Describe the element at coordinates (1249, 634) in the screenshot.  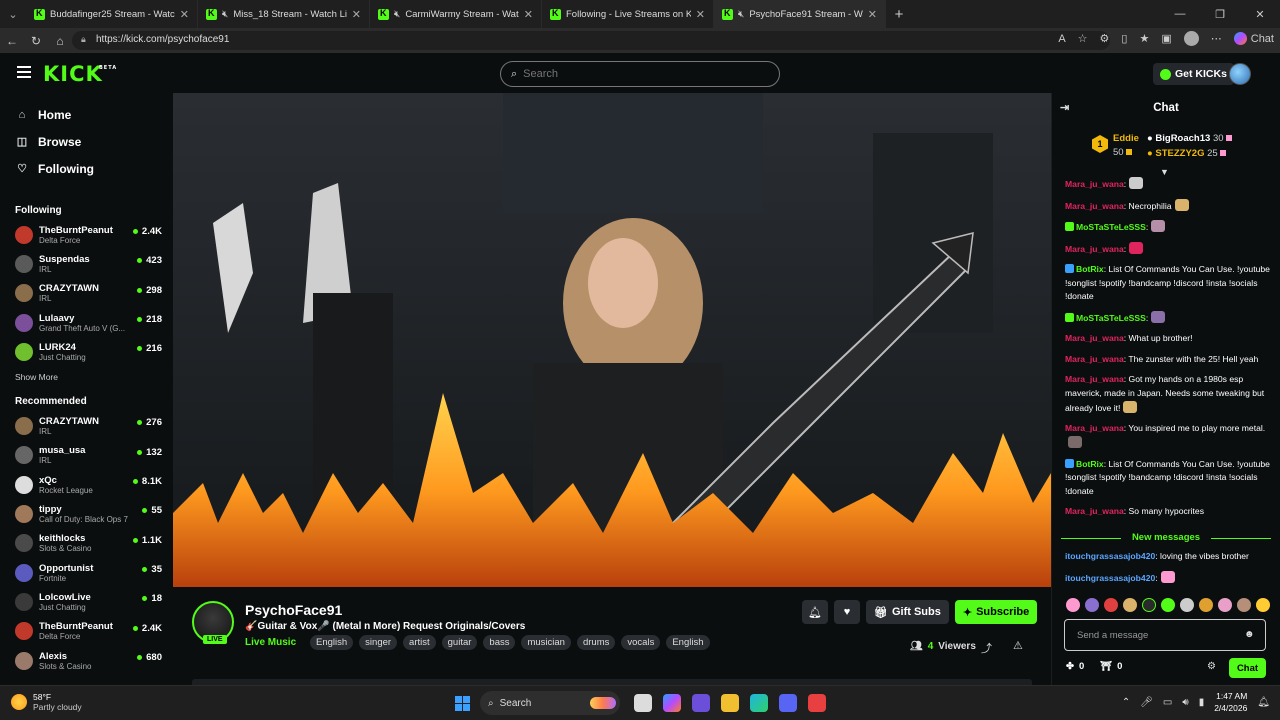
I see `emoji-picker-icon: ☻` at that location.